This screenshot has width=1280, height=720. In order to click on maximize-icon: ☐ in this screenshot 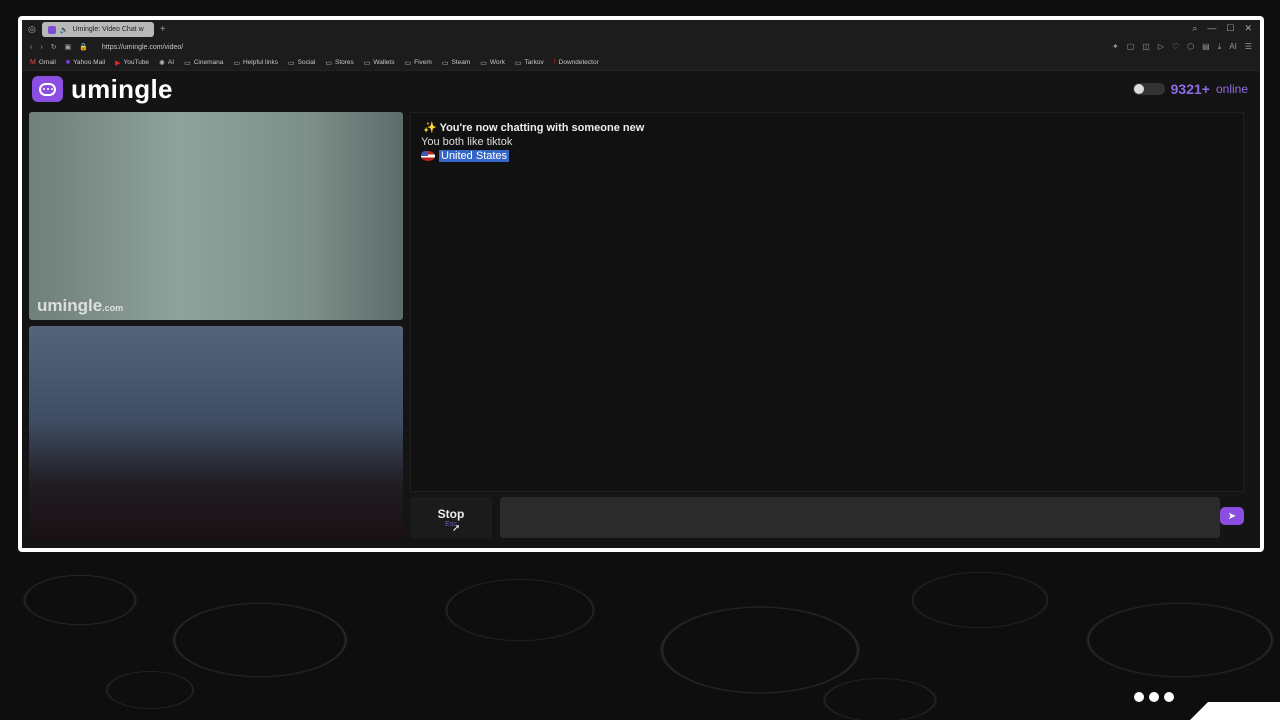, I will do `click(1230, 28)`.